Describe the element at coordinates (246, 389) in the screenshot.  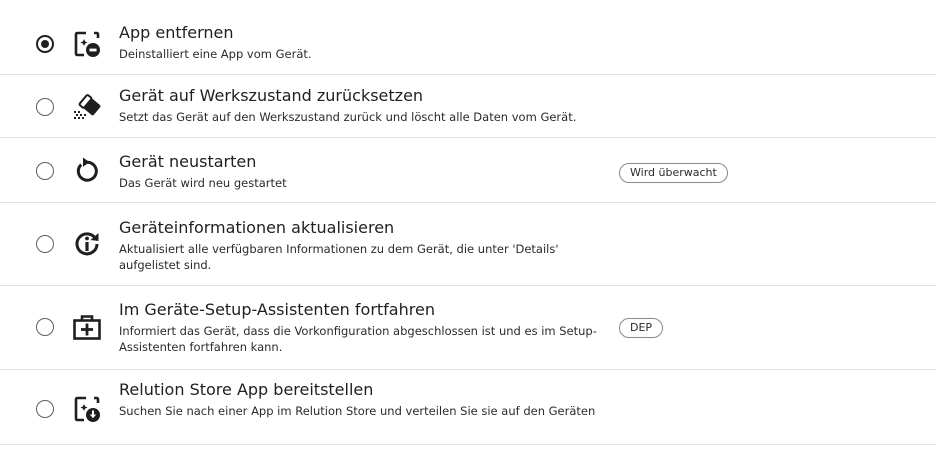
I see `action-title: Relution Store App bereitstellen` at that location.